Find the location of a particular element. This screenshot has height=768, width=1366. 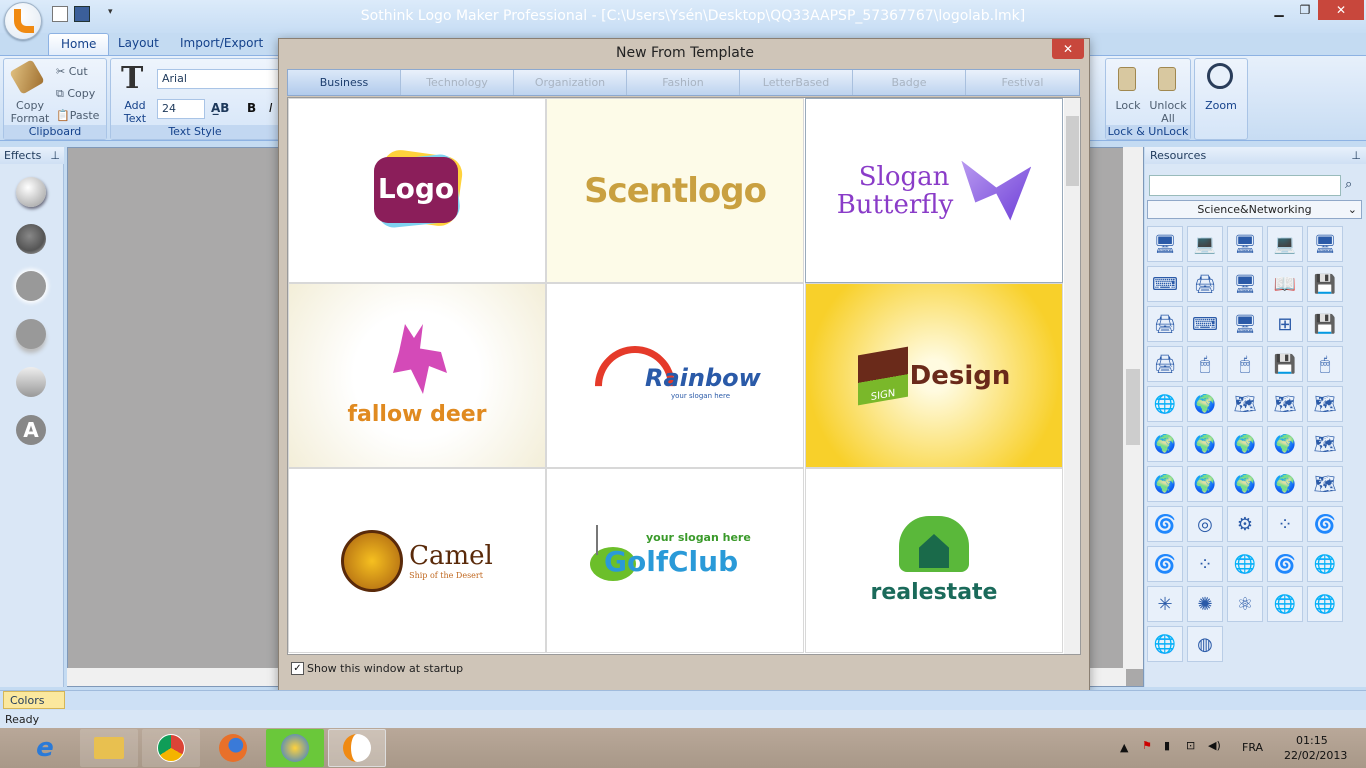

dialog-close-button: ✕ is located at coordinates (1068, 49).